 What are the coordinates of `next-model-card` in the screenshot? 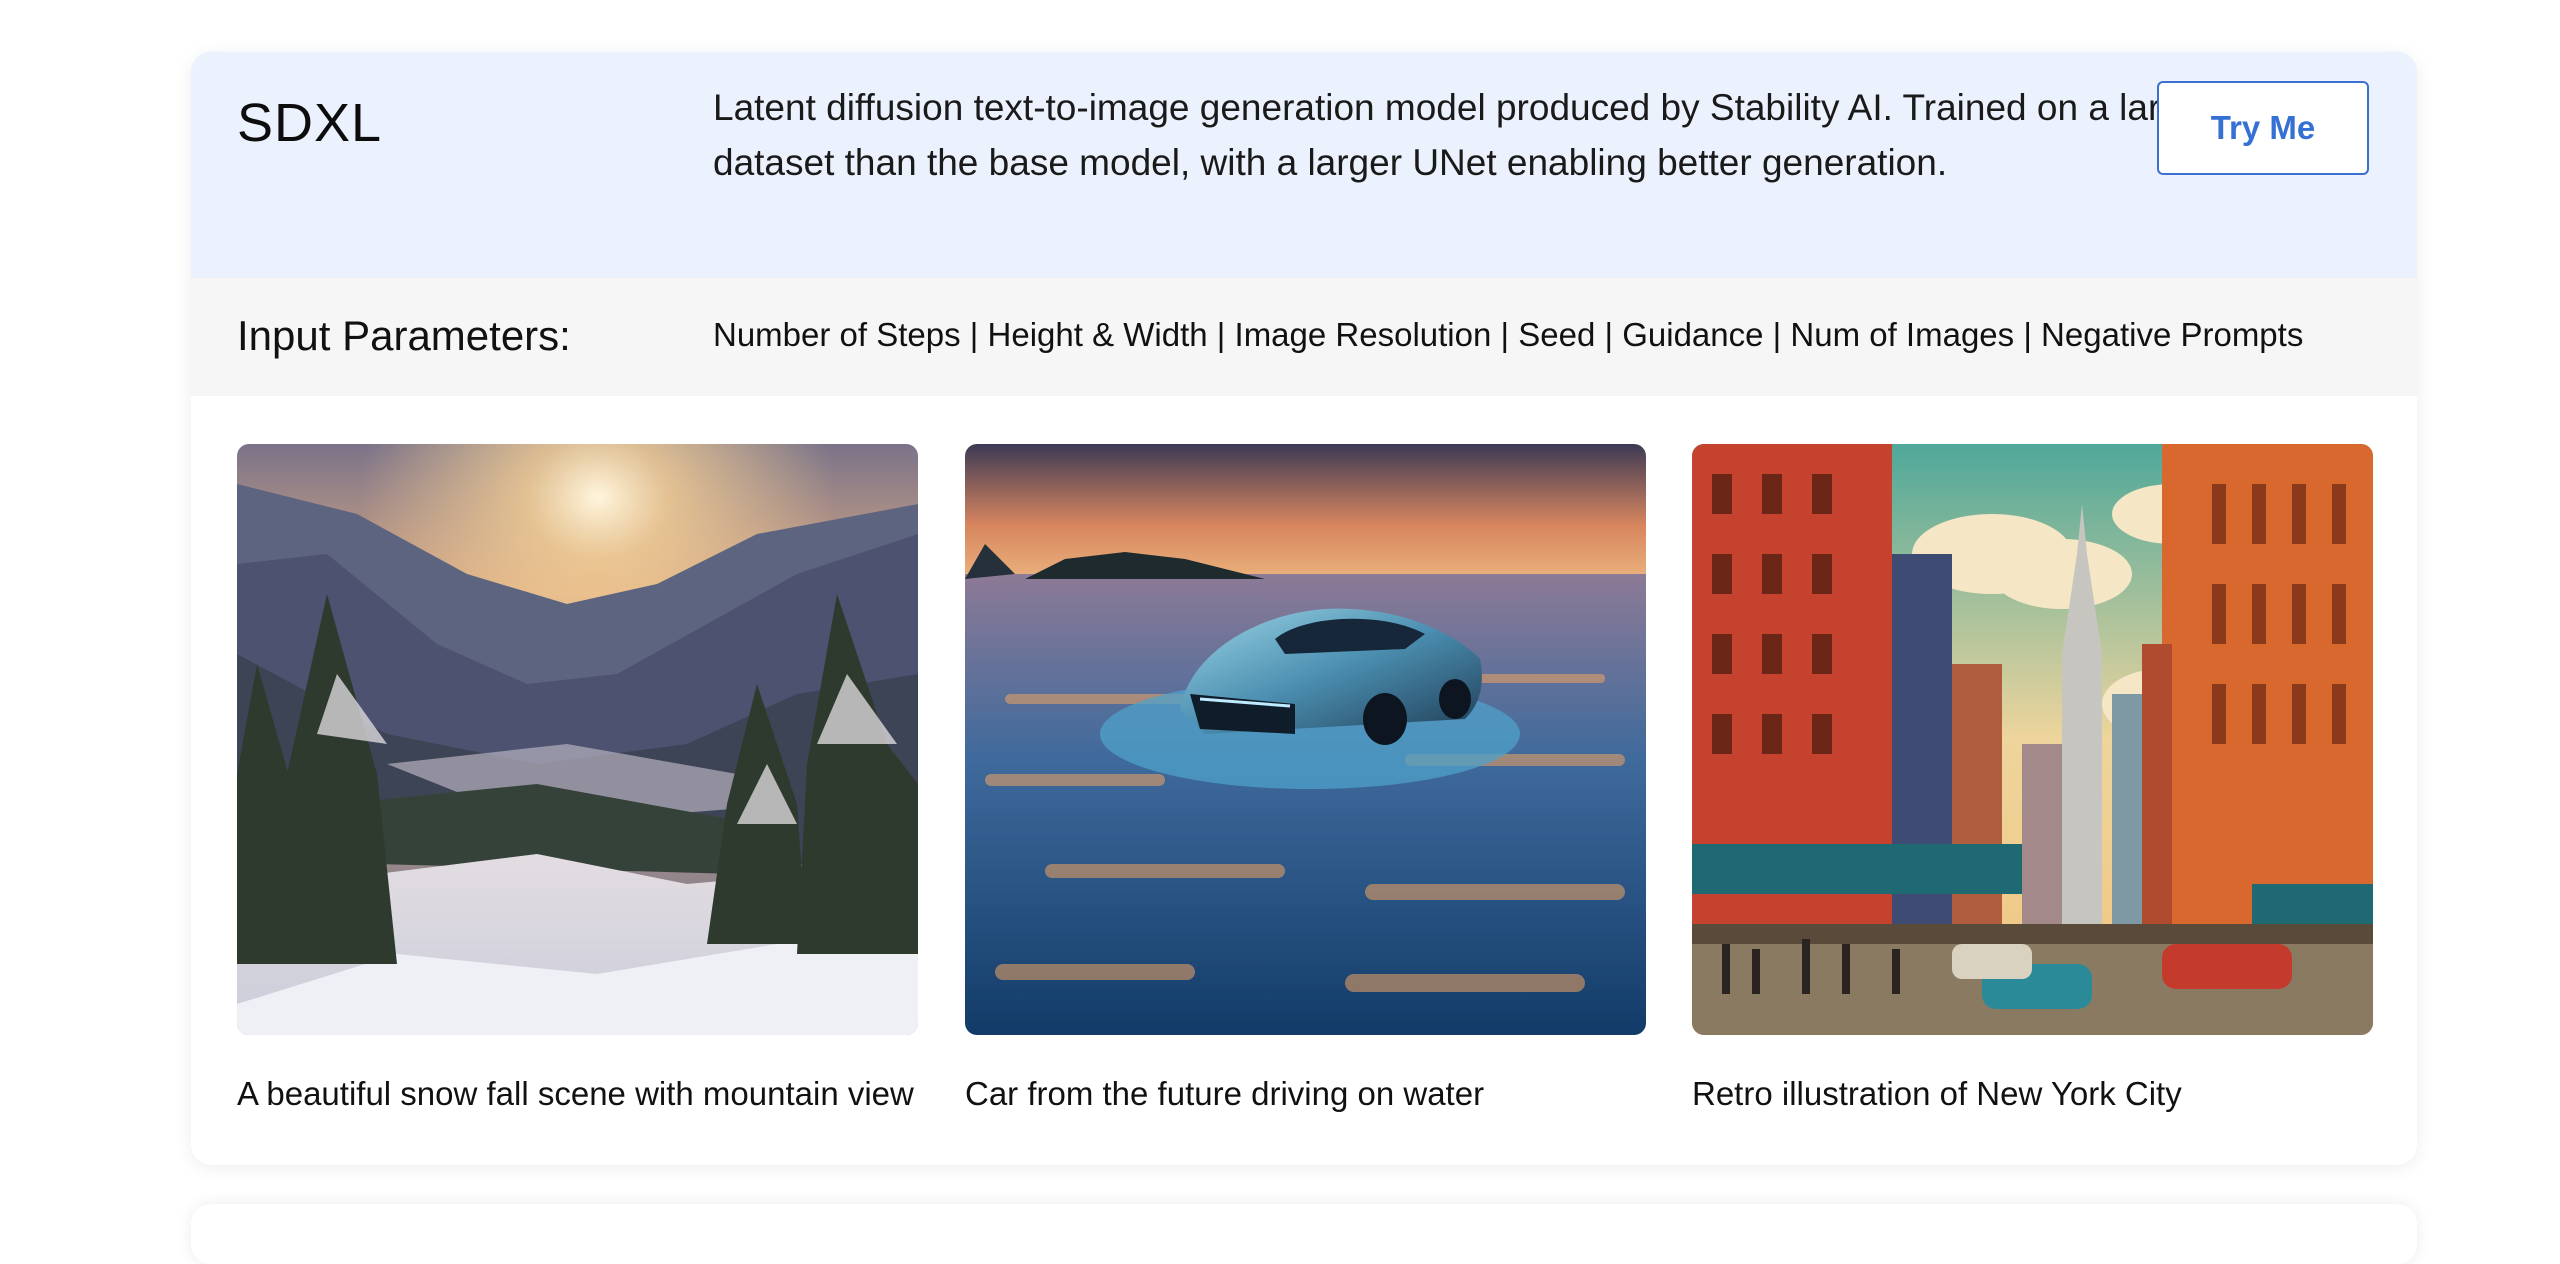 It's located at (1304, 1234).